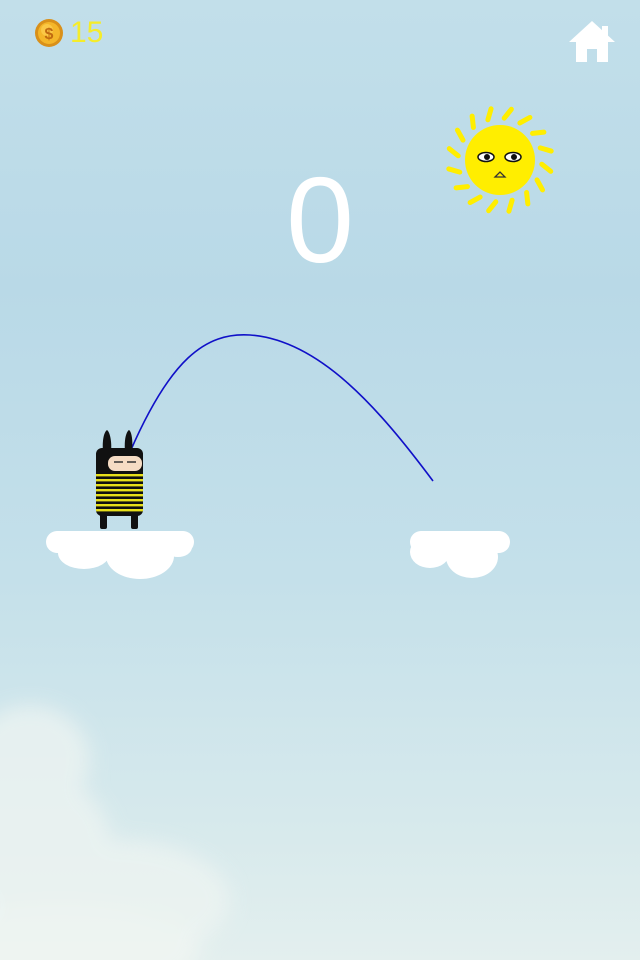 Image resolution: width=640 pixels, height=960 pixels. I want to click on gold-coin-icon: $, so click(49, 33).